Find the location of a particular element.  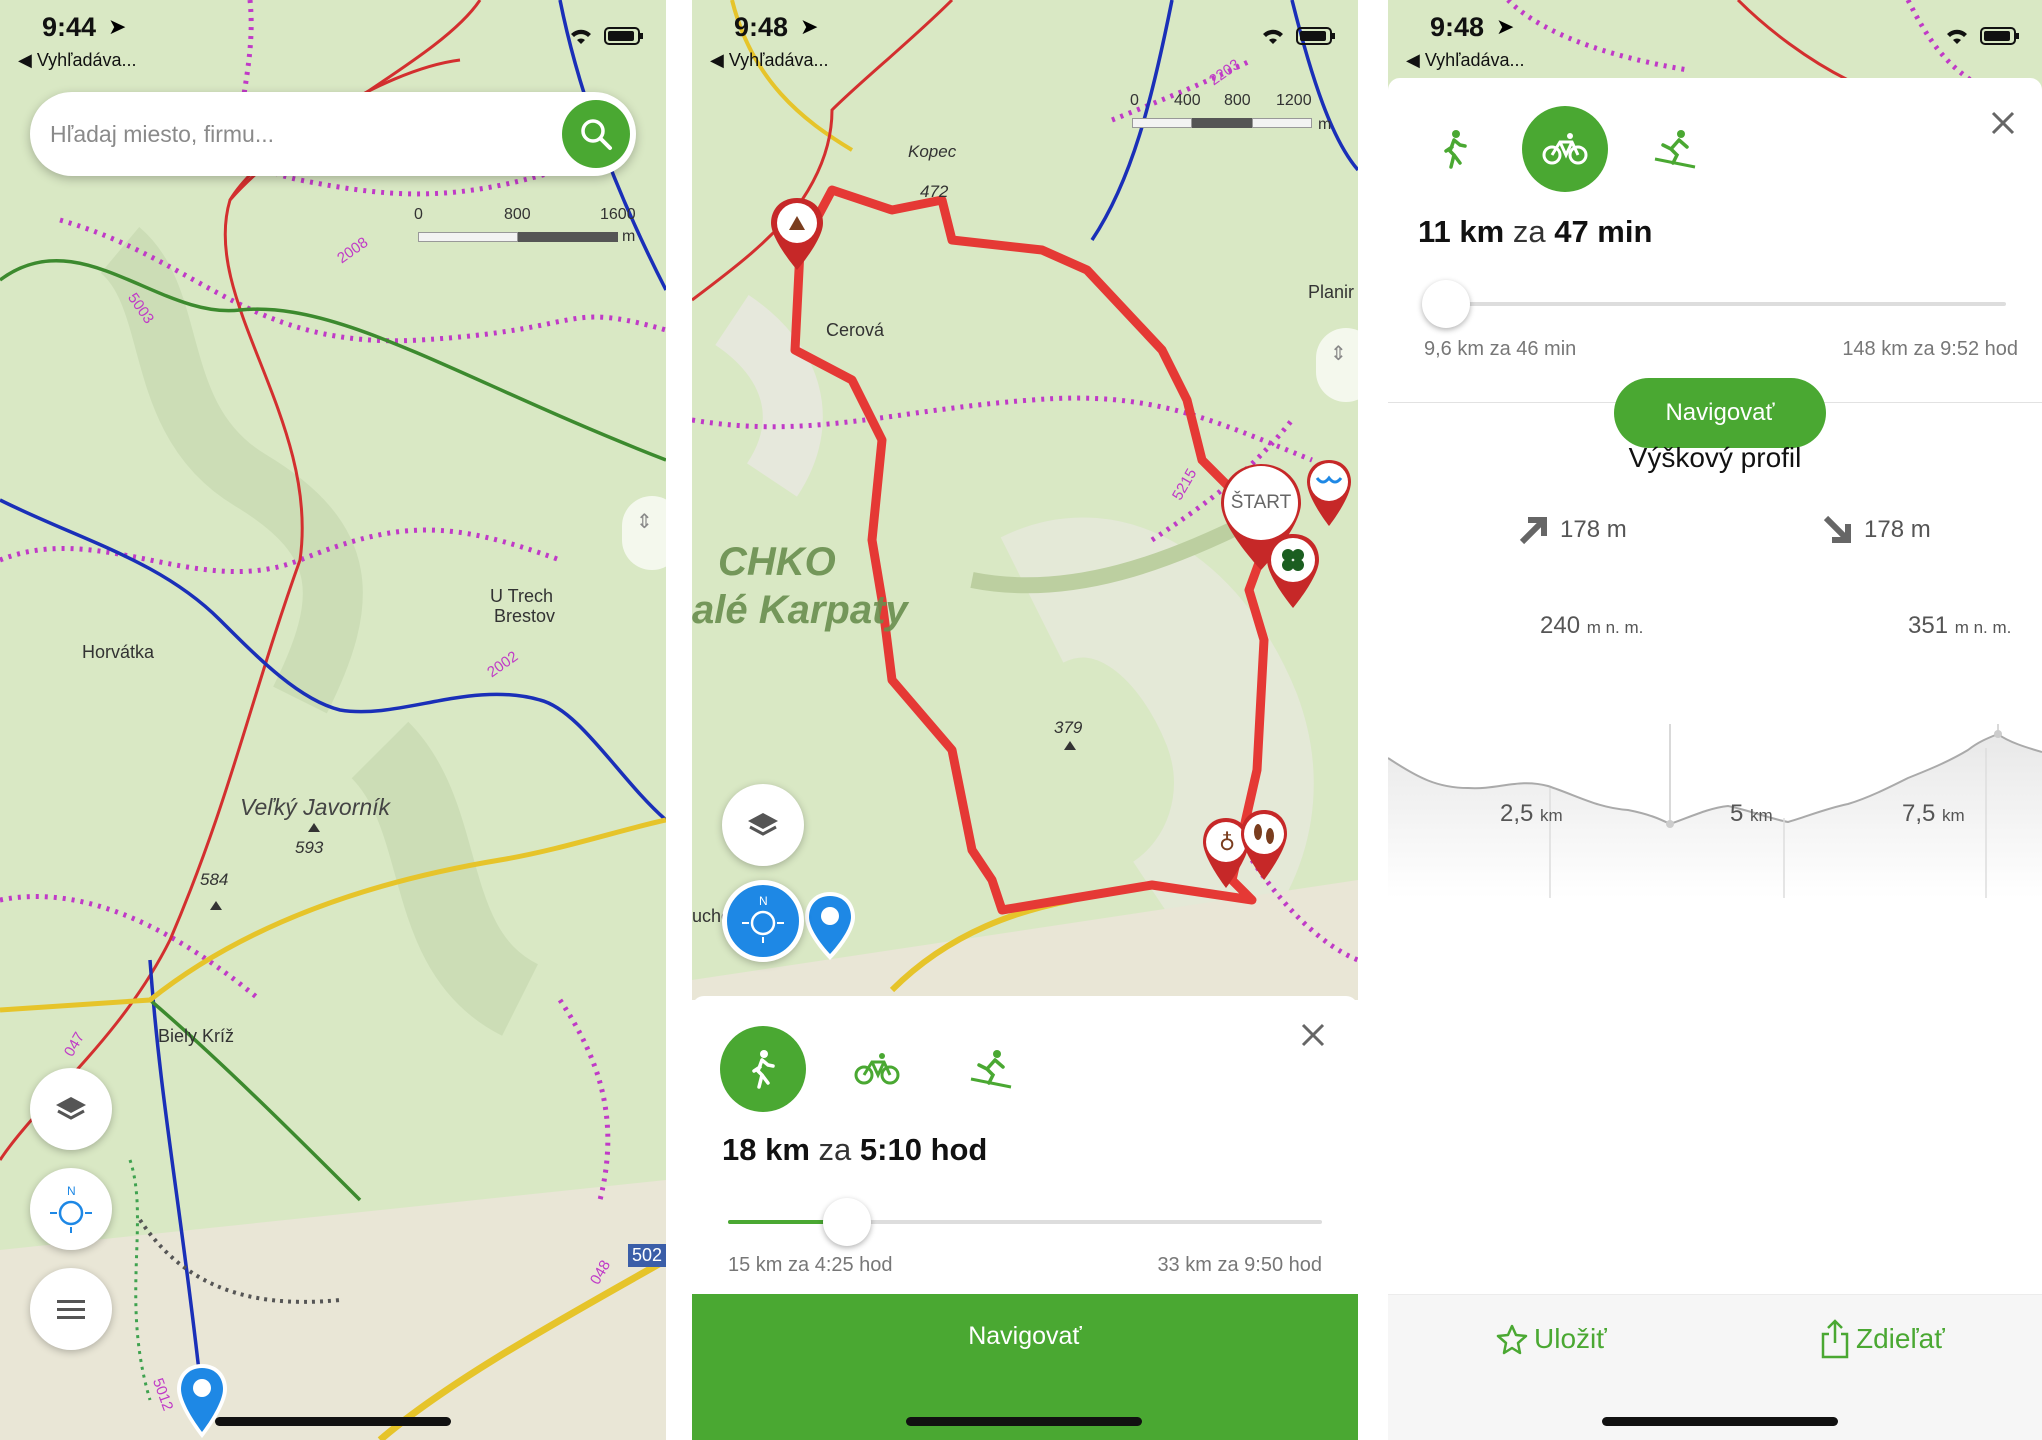

ascent-value: 178 m is located at coordinates (1593, 529).